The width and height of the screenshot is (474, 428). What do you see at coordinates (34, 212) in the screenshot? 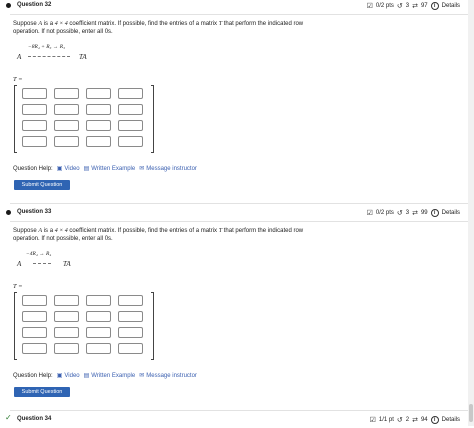
I see `question-title: Question 33` at bounding box center [34, 212].